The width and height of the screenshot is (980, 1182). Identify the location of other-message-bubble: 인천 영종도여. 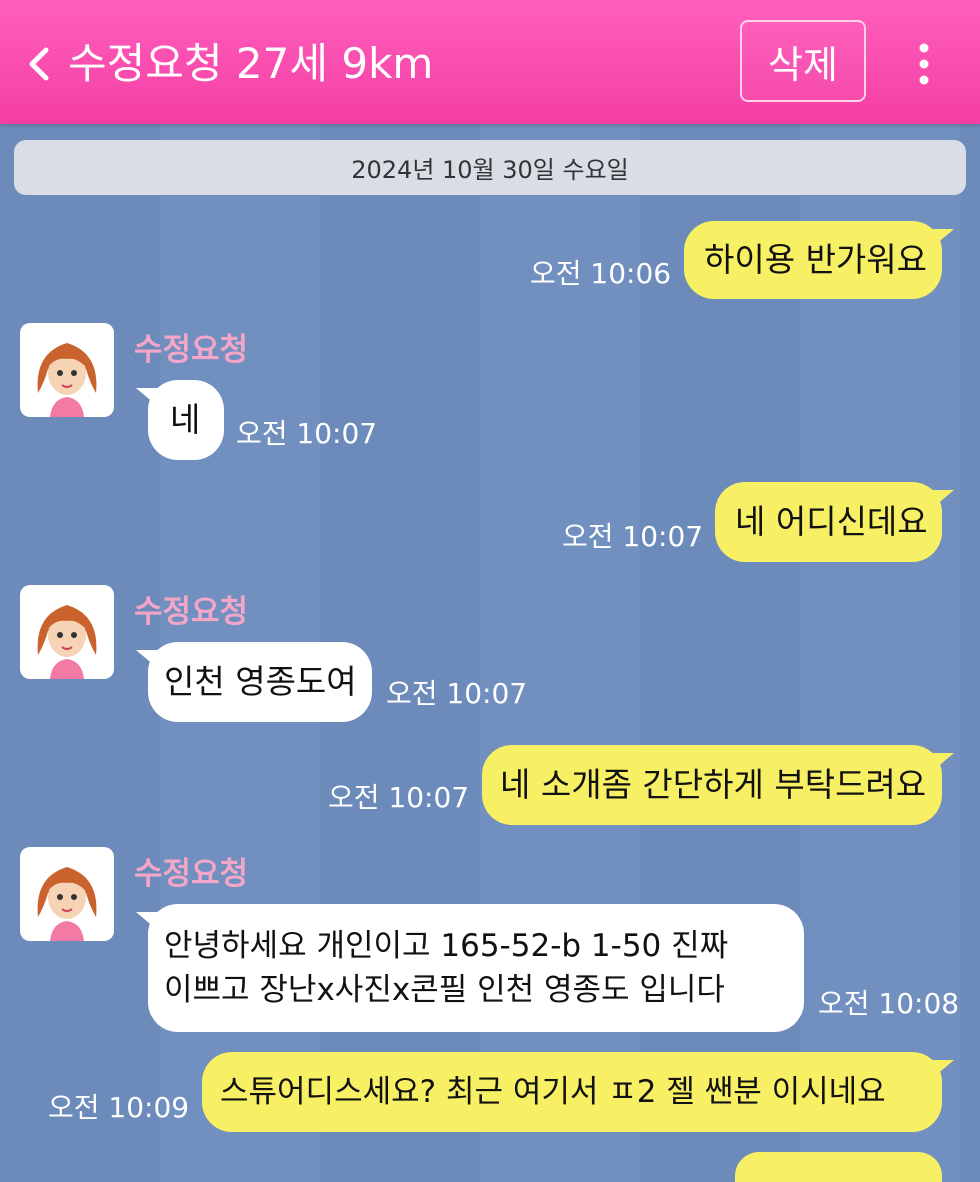
(254, 682).